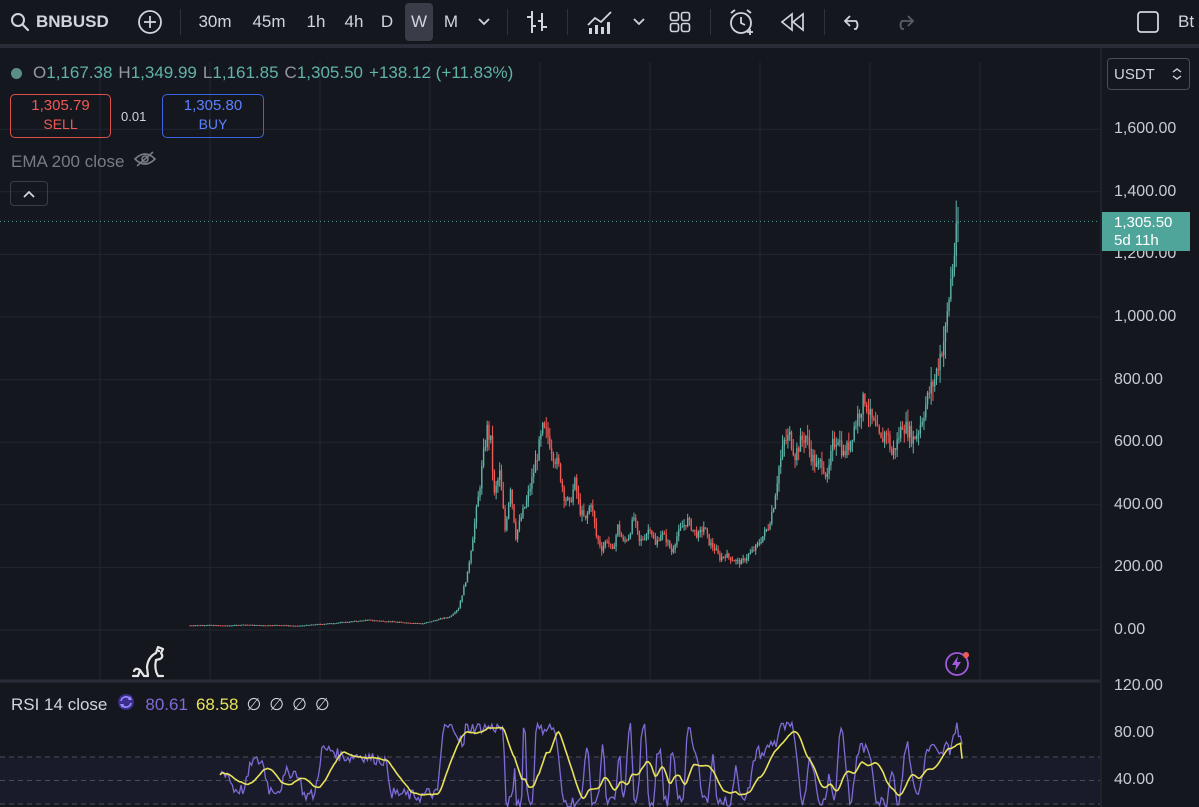 The image size is (1199, 807). I want to click on sync-icon, so click(126, 704).